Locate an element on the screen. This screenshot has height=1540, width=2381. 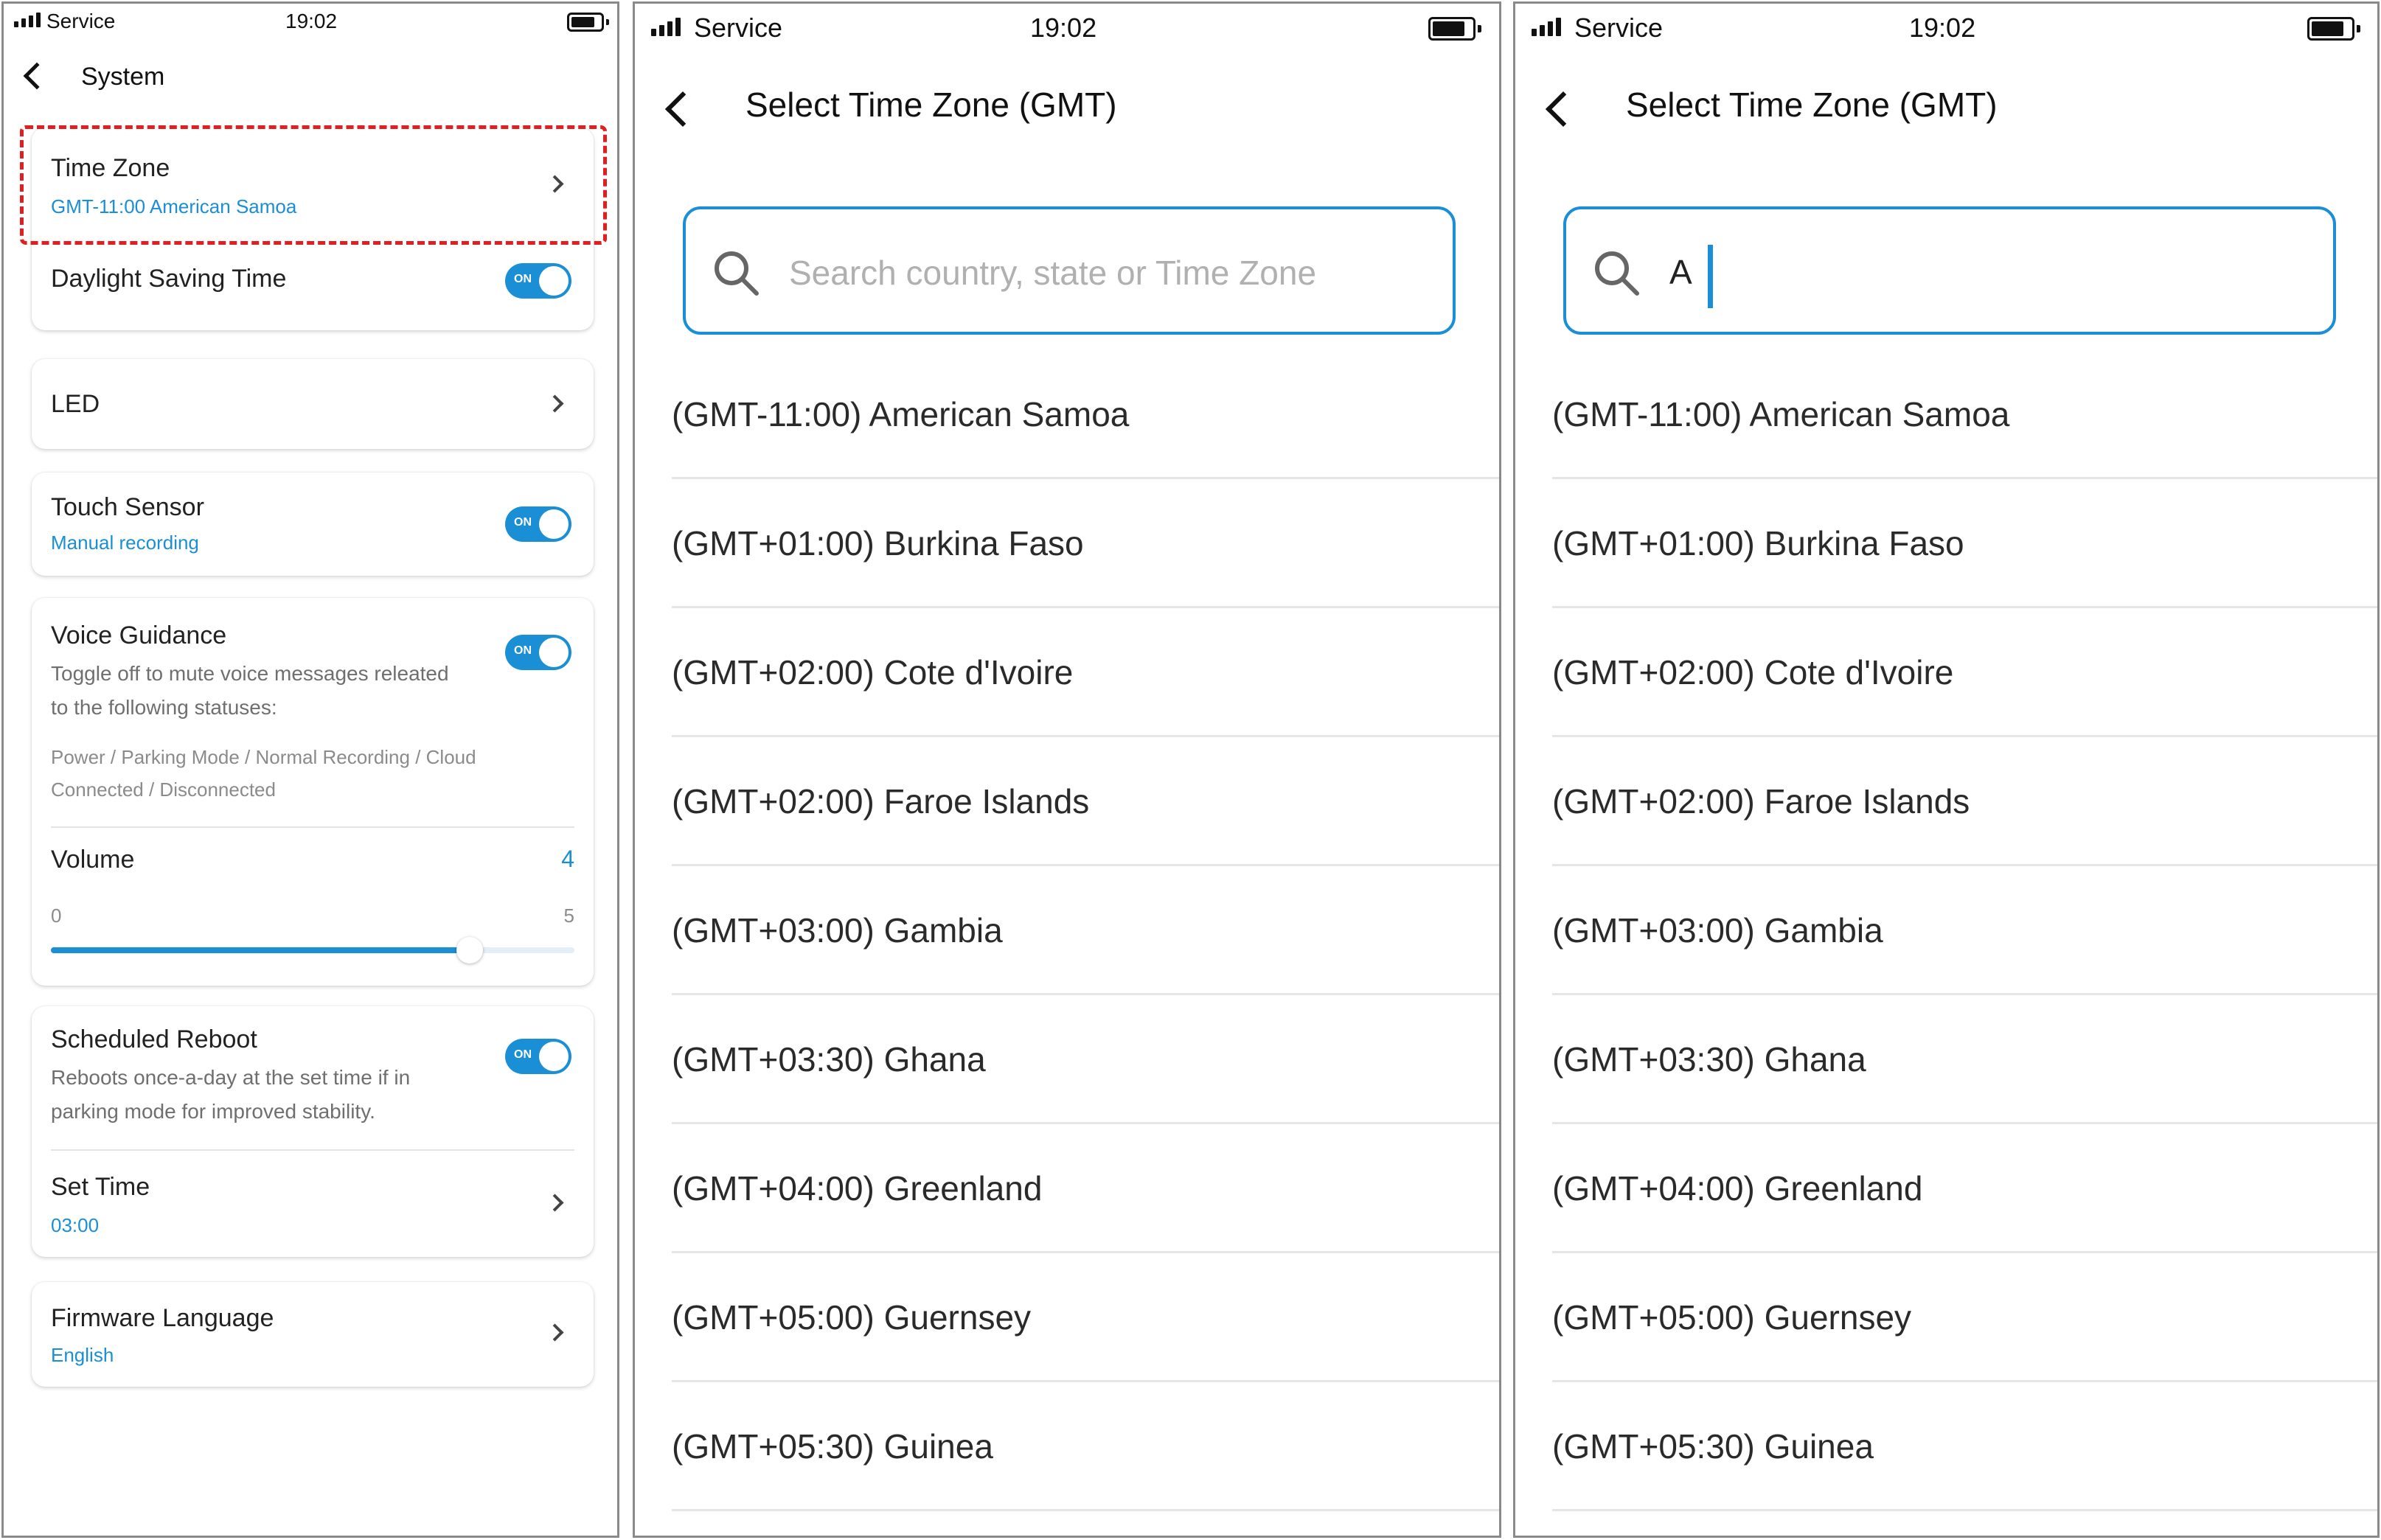
time-zone-highlight is located at coordinates (313, 185).